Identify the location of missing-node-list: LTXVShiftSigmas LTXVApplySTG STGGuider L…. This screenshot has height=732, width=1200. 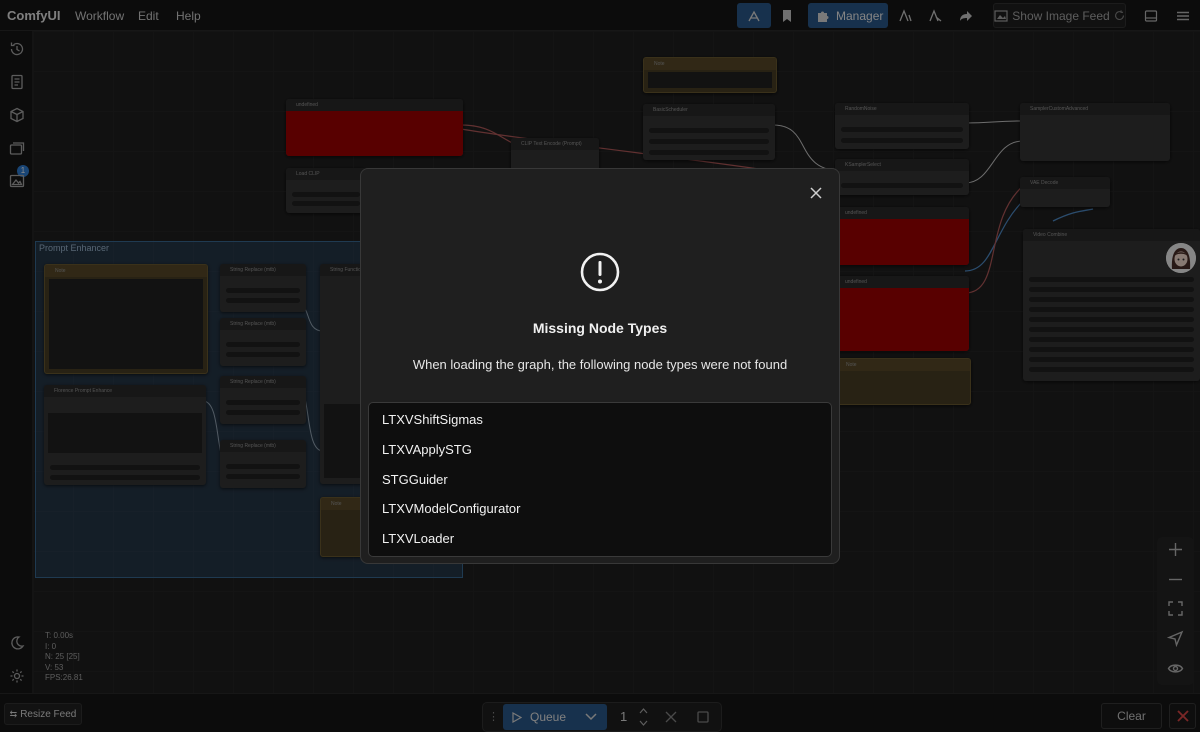
(600, 479).